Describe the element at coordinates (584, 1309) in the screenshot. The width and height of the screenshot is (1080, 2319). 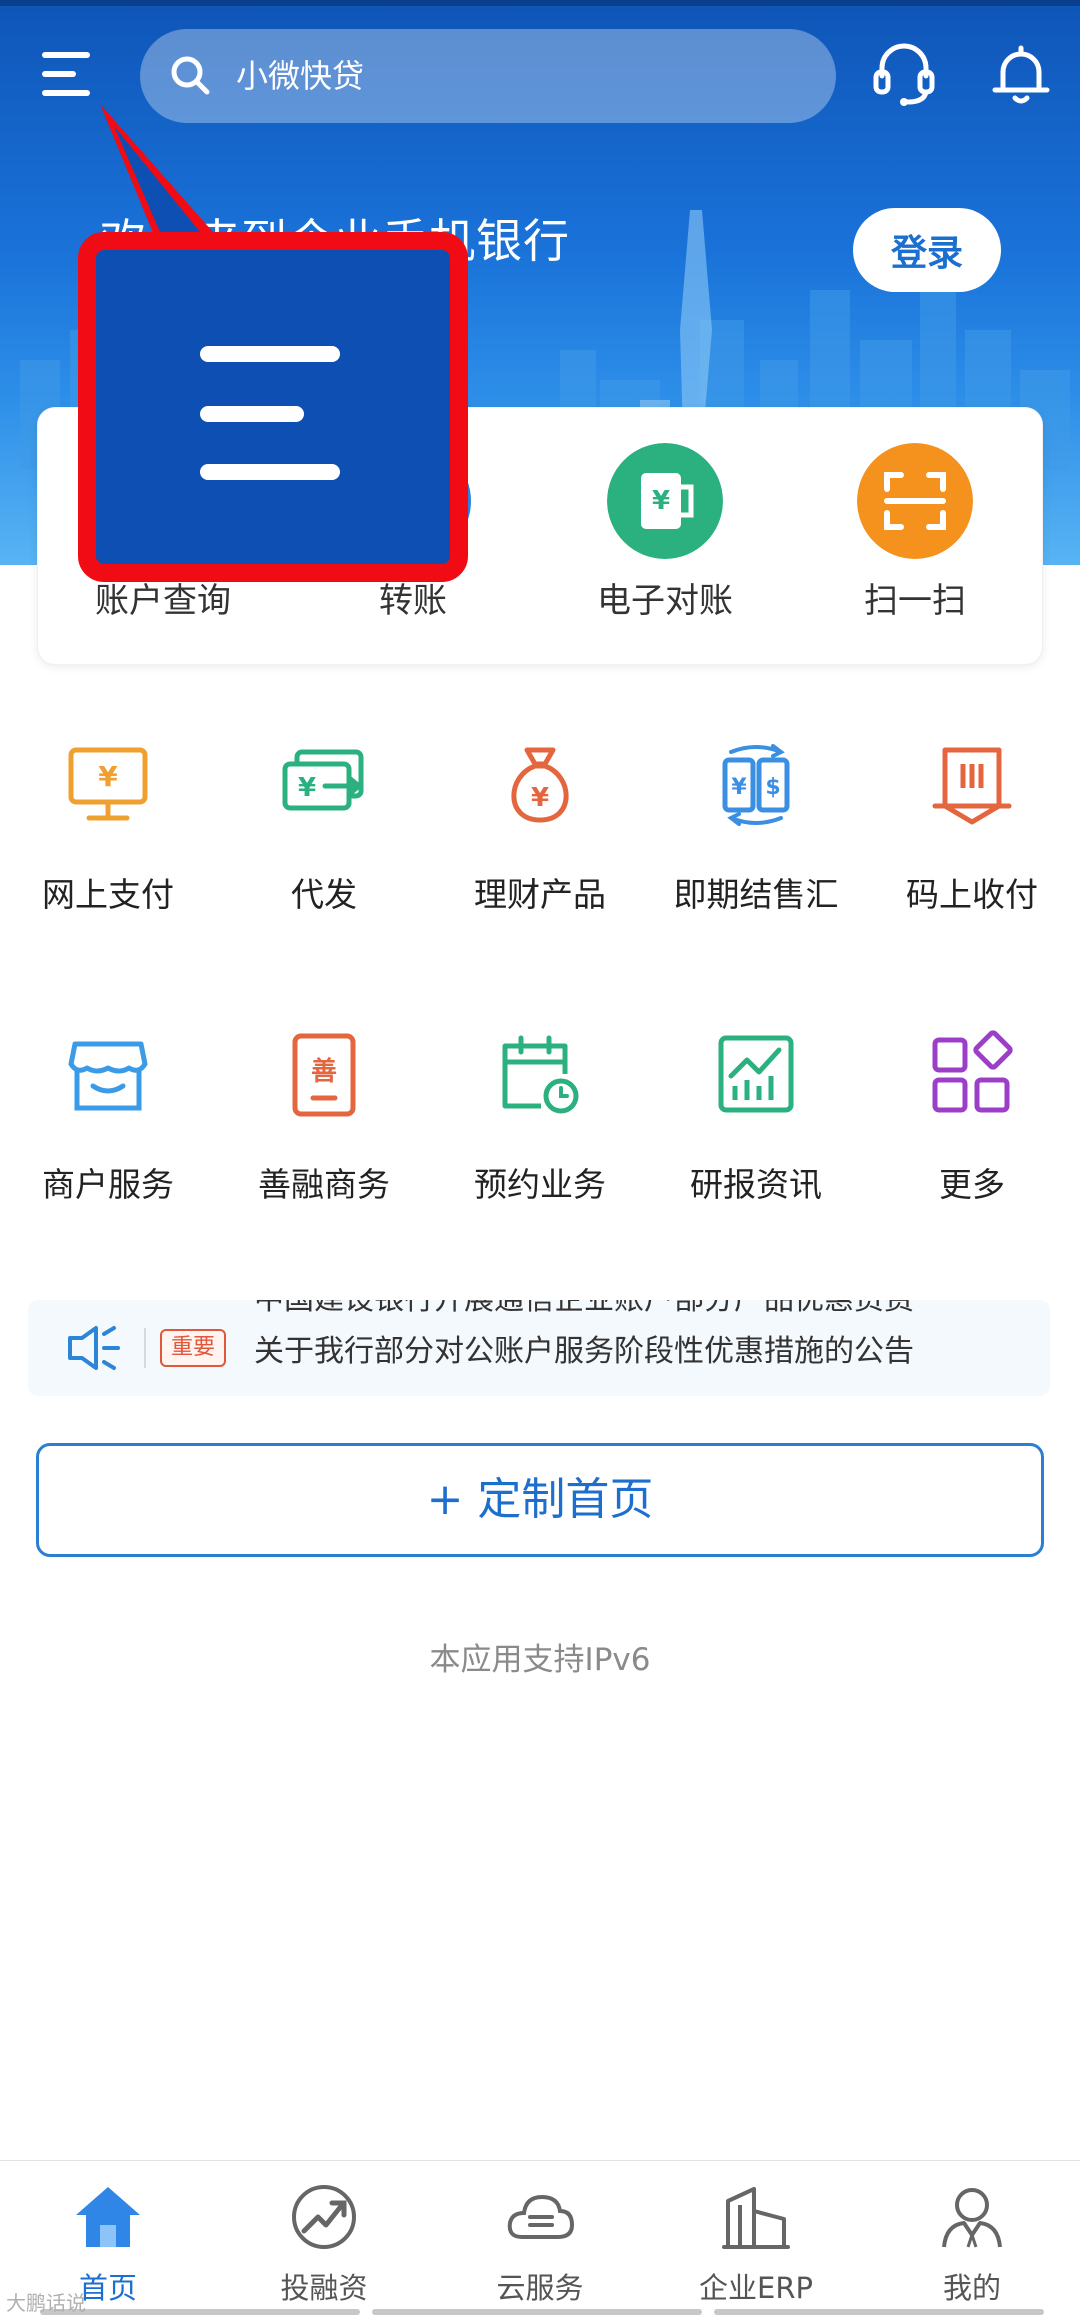
I see `notice-previous-text: 中国建设银行开展通信企业账户部分产品优惠资费` at that location.